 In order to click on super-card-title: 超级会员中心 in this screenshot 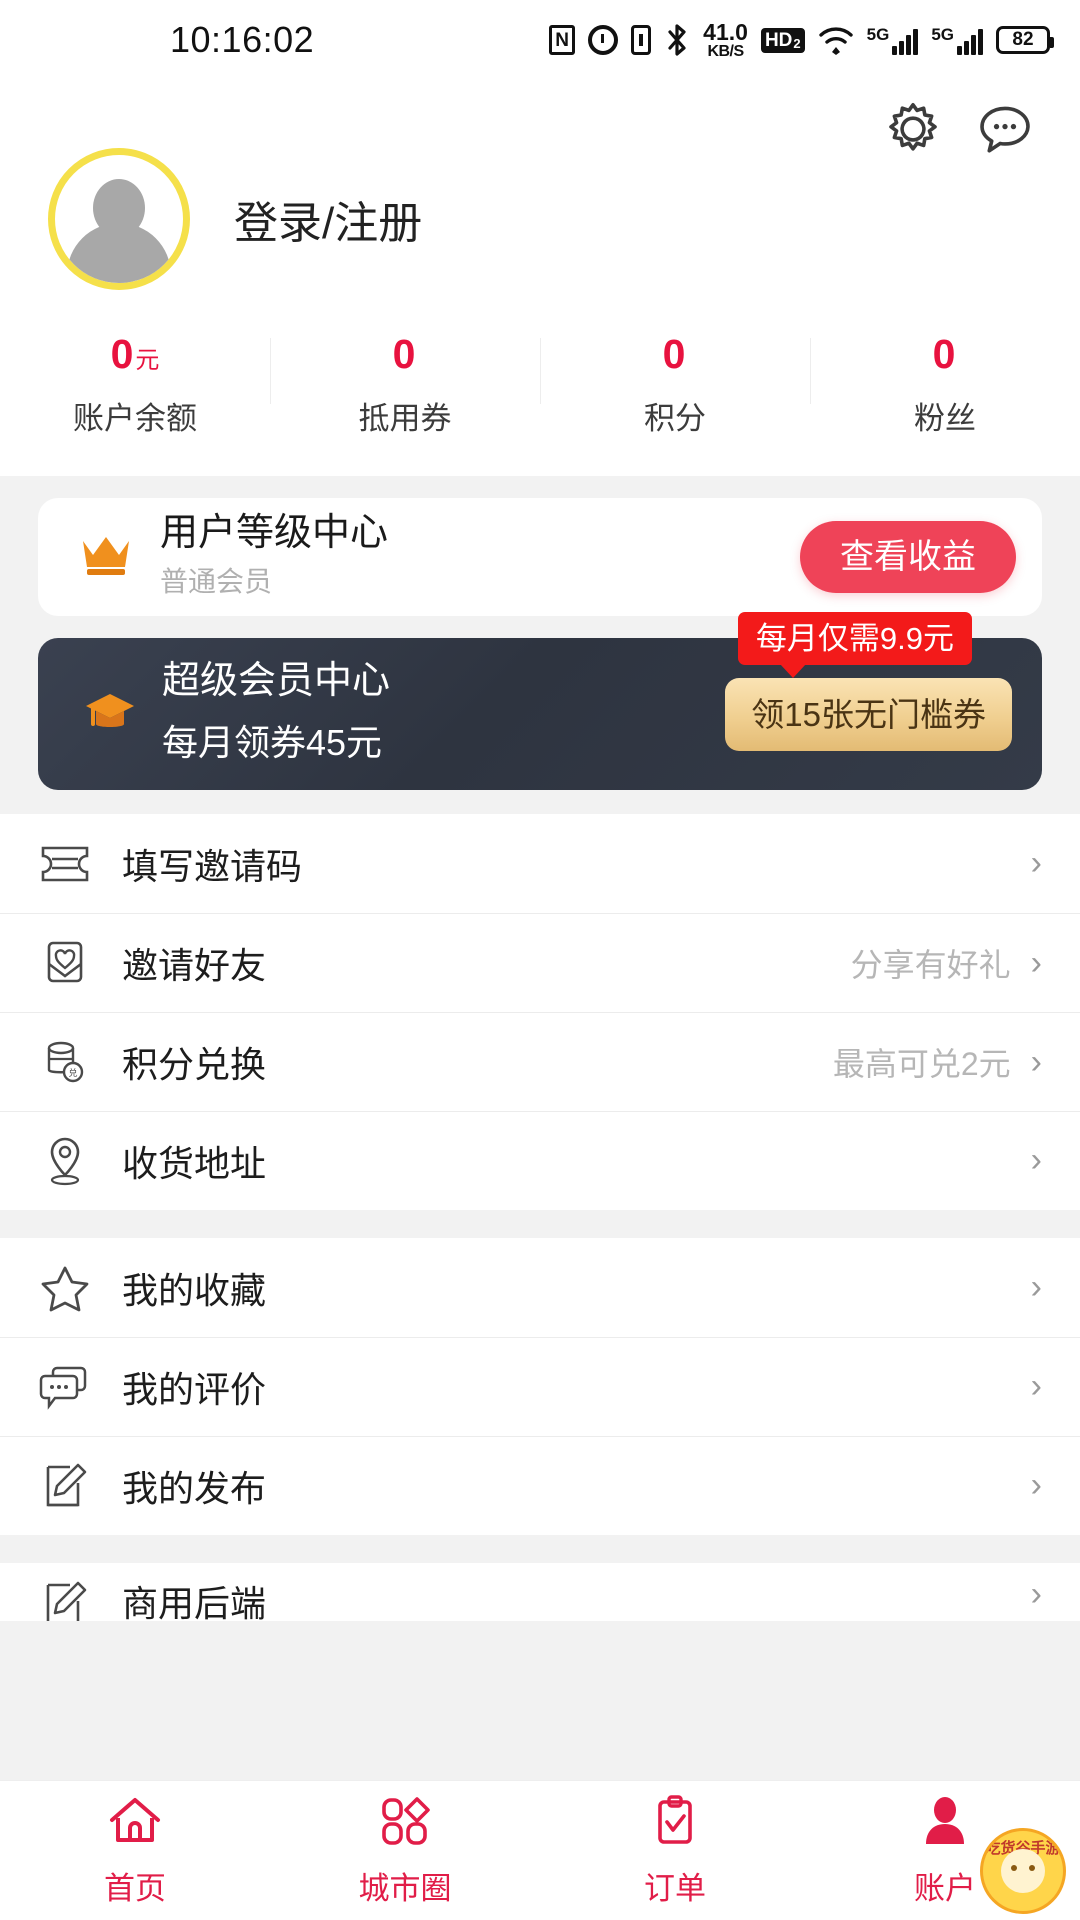, I will do `click(276, 681)`.